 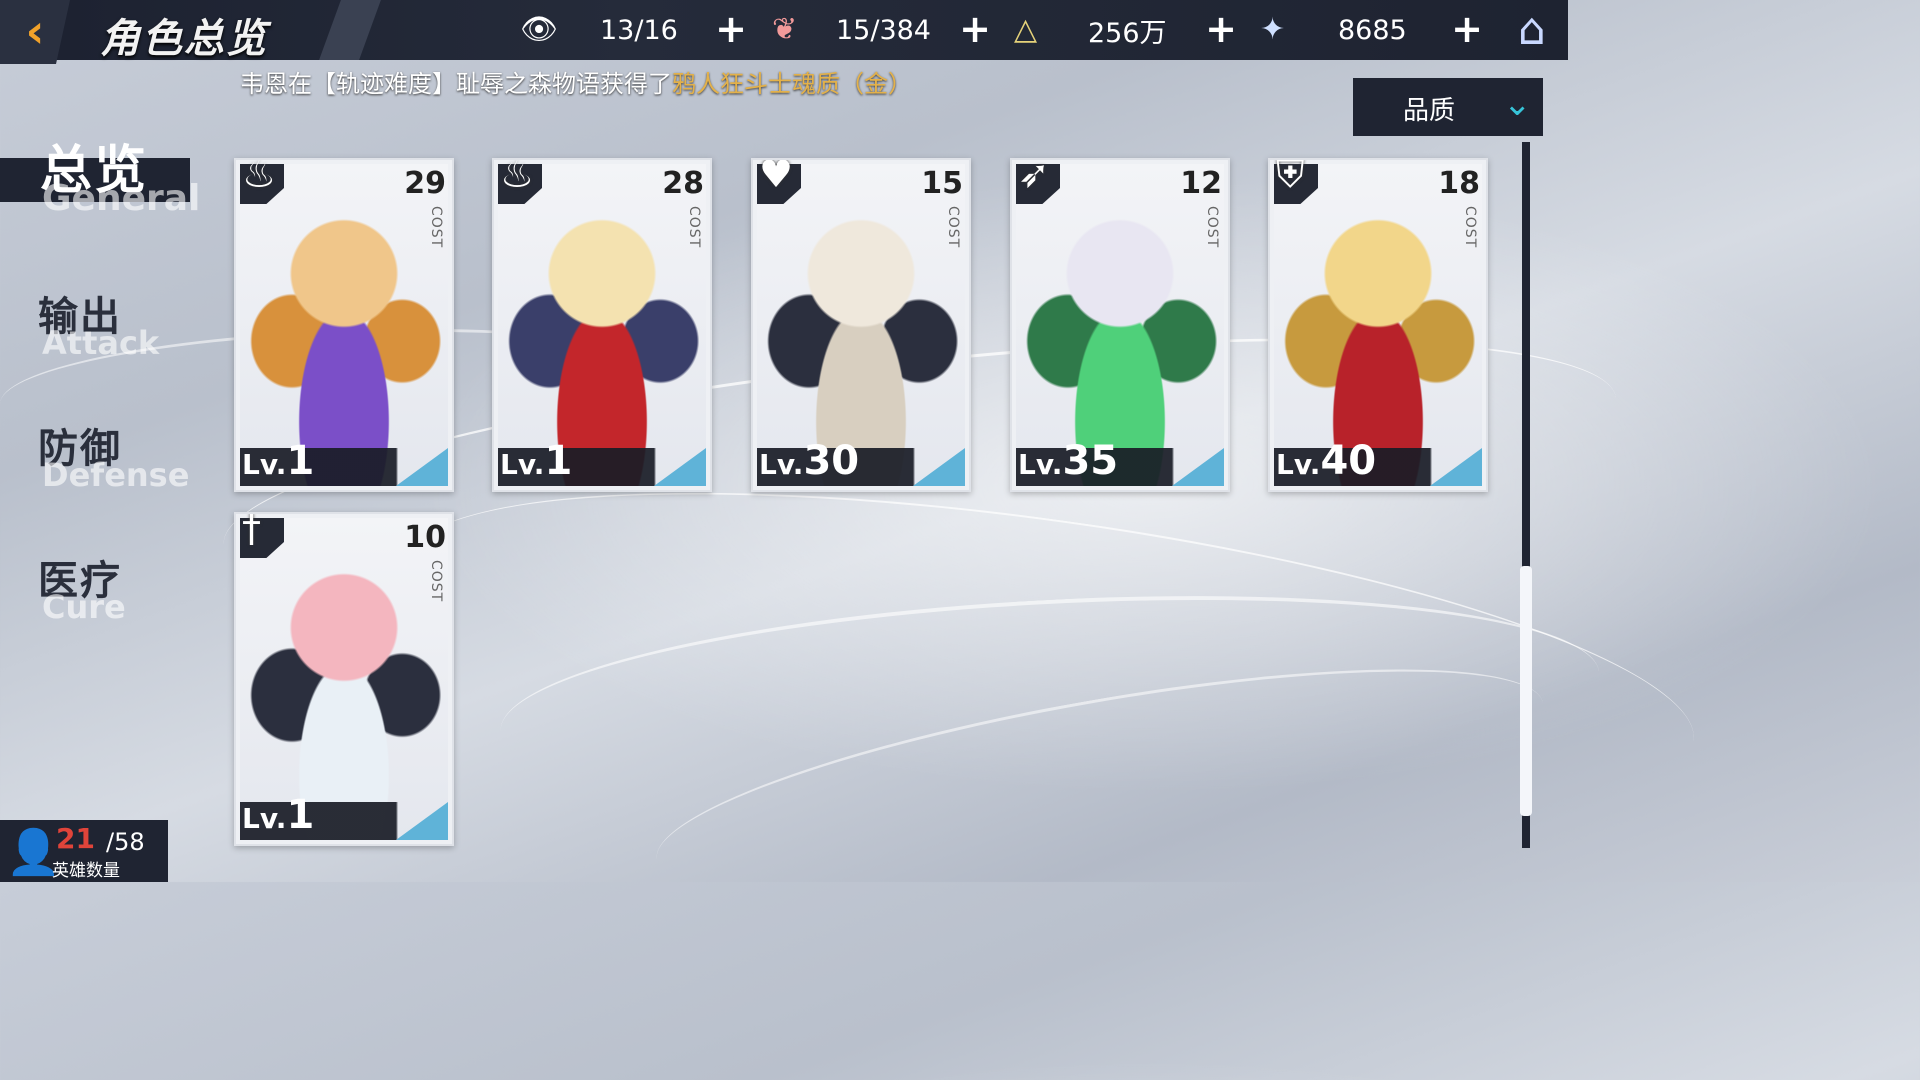 What do you see at coordinates (792, 84) in the screenshot?
I see `ticker-highlight: 鸦人狂斗士魂质（金）` at bounding box center [792, 84].